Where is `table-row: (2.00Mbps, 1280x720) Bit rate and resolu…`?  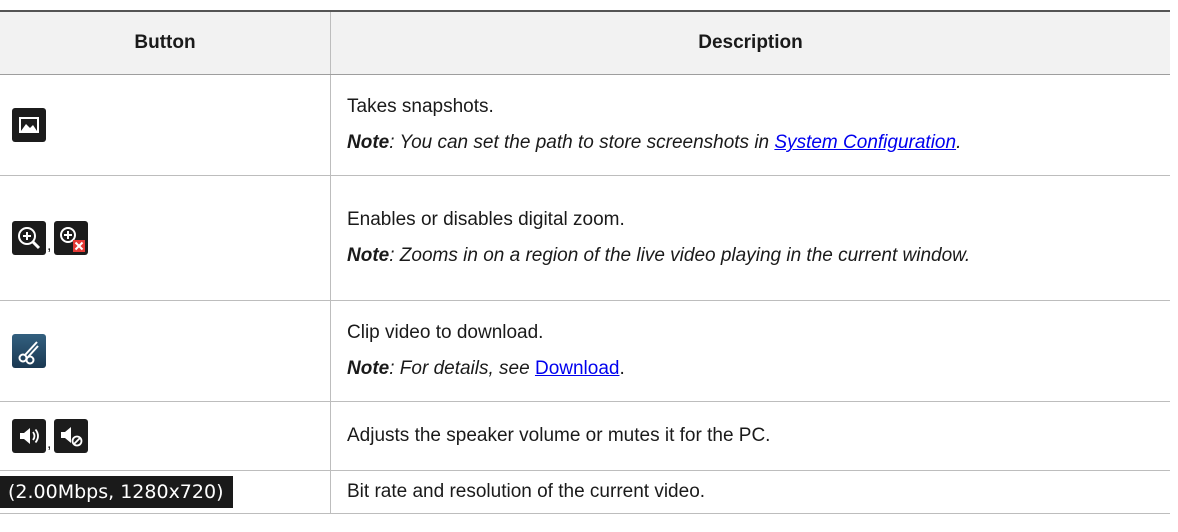
table-row: (2.00Mbps, 1280x720) Bit rate and resolu… is located at coordinates (585, 492).